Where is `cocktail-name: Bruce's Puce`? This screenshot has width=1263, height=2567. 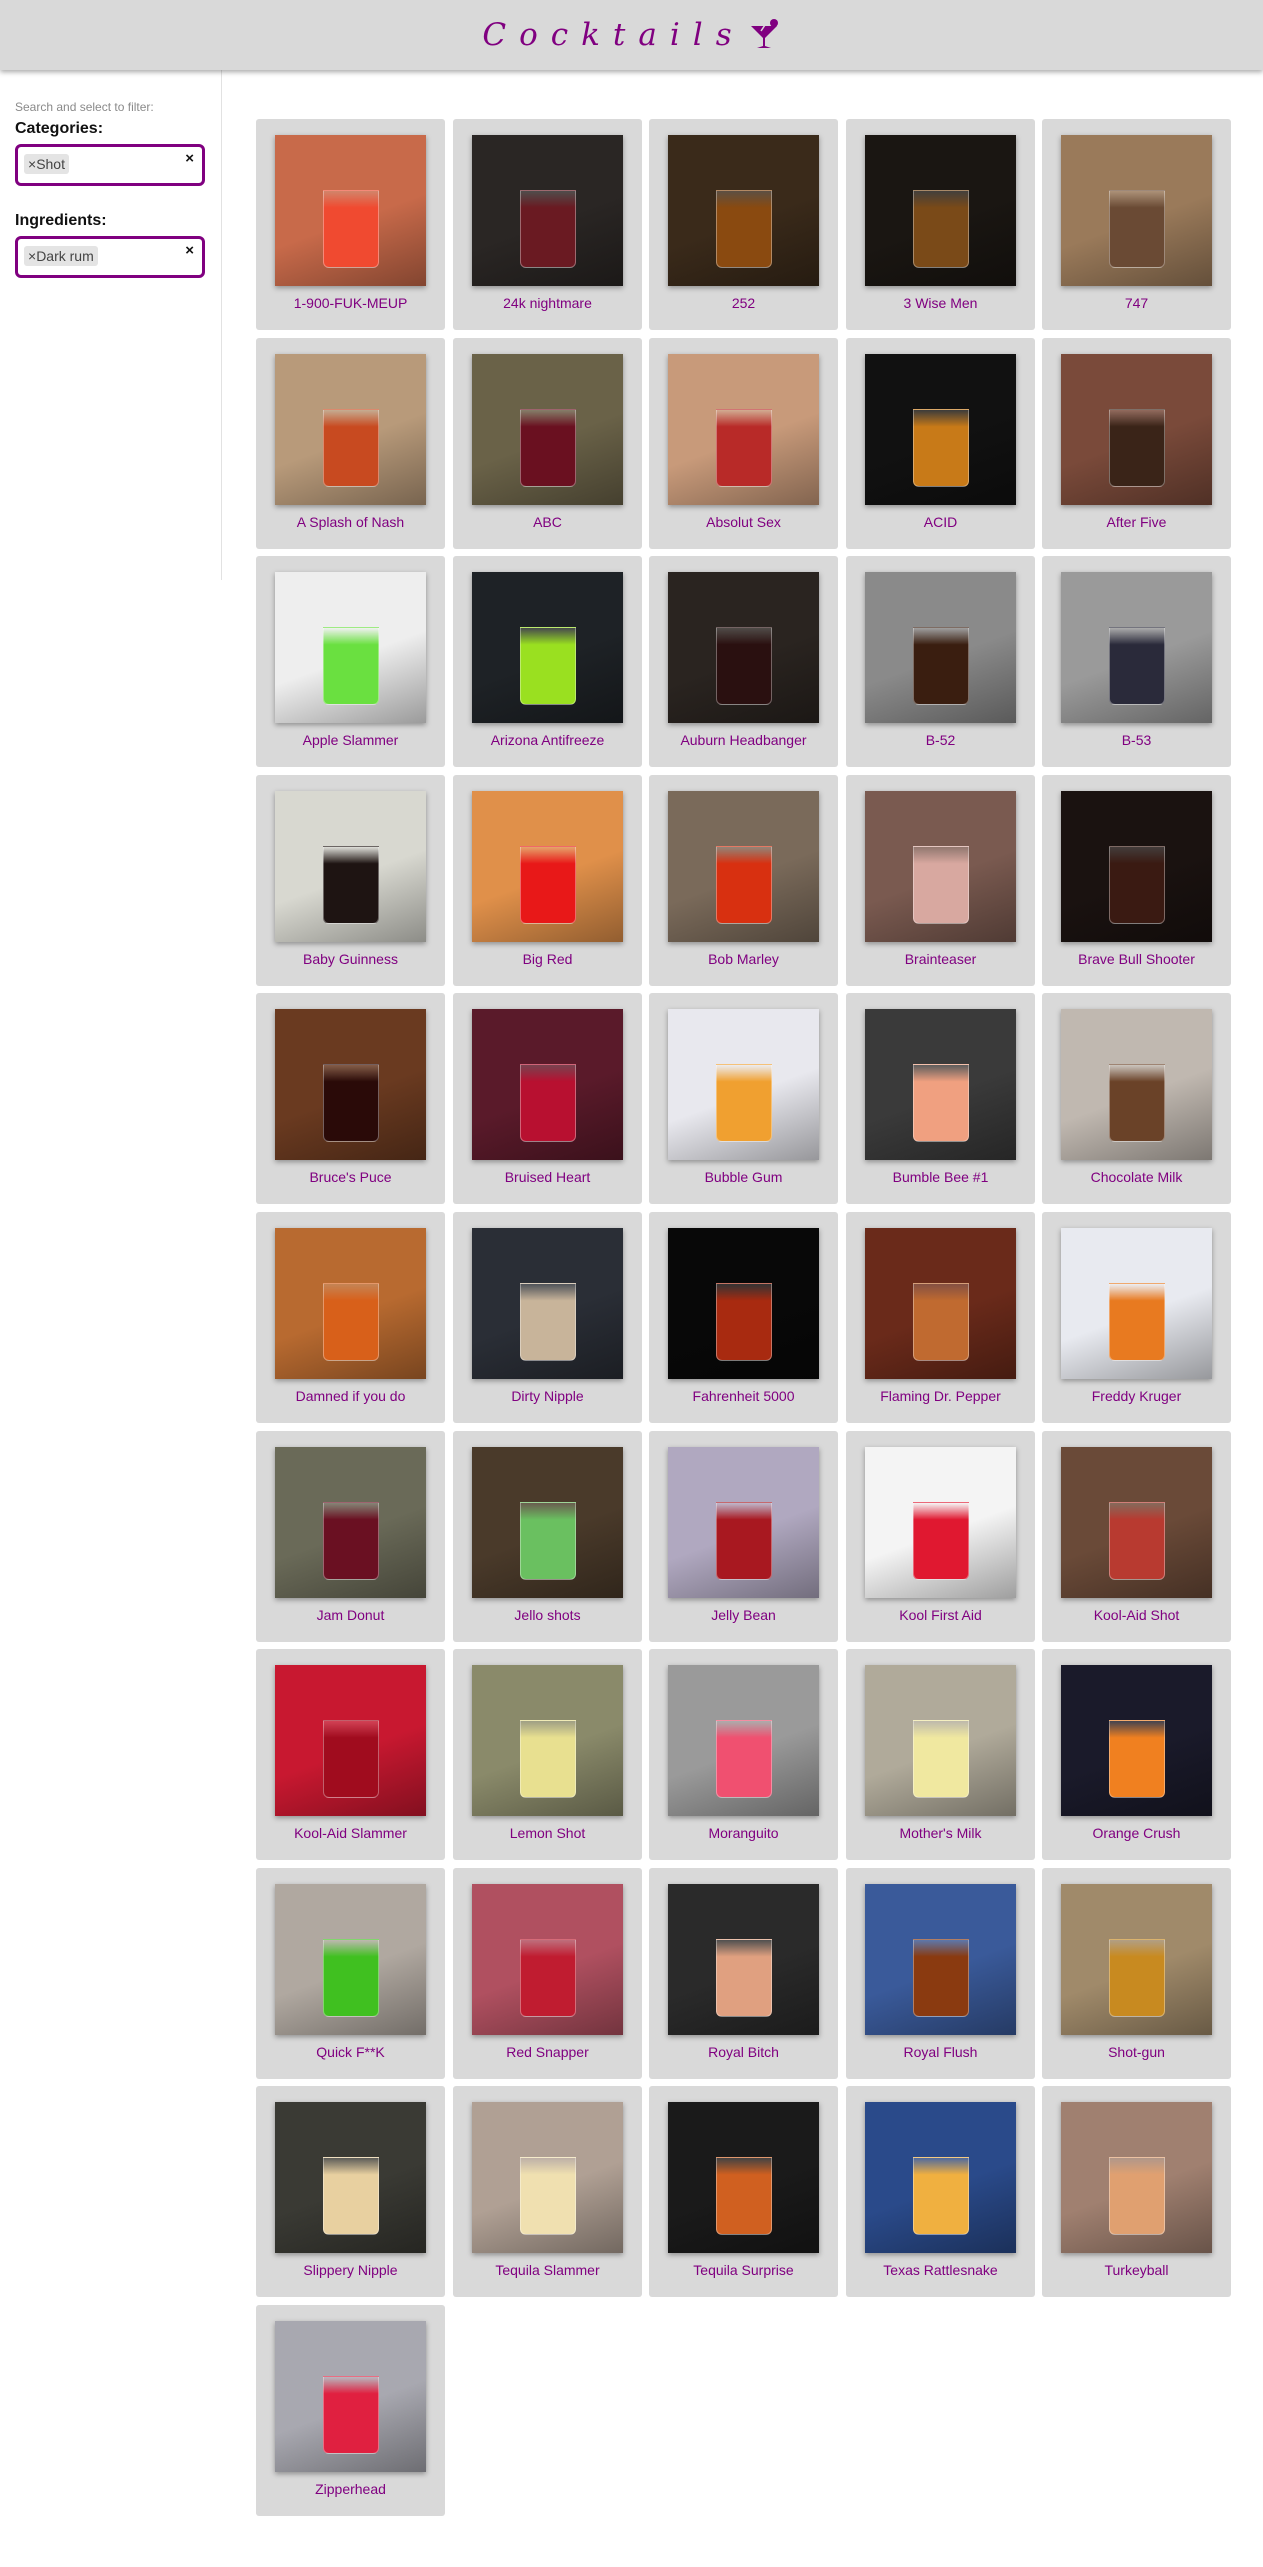
cocktail-name: Bruce's Puce is located at coordinates (350, 1177).